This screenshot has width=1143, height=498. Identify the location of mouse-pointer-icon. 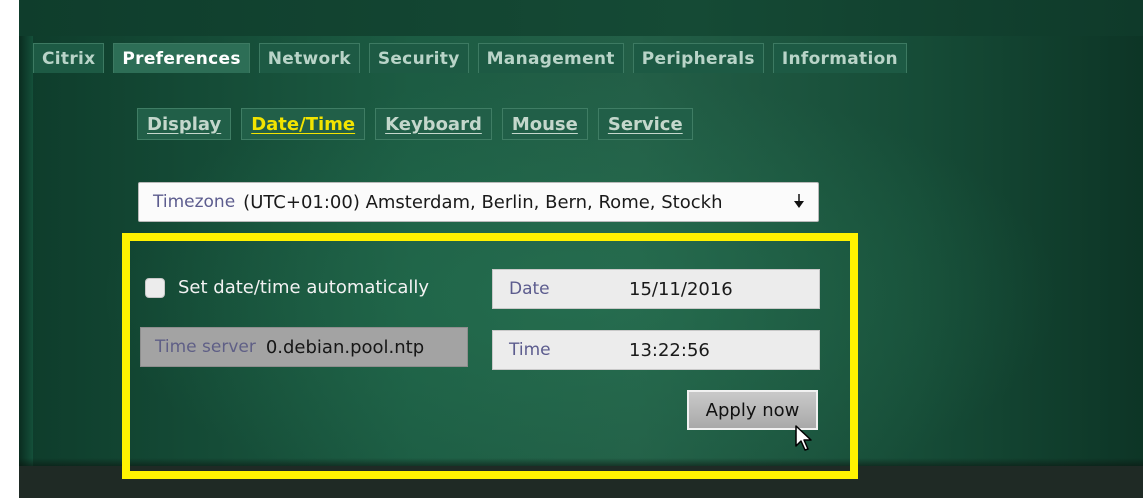
(803, 438).